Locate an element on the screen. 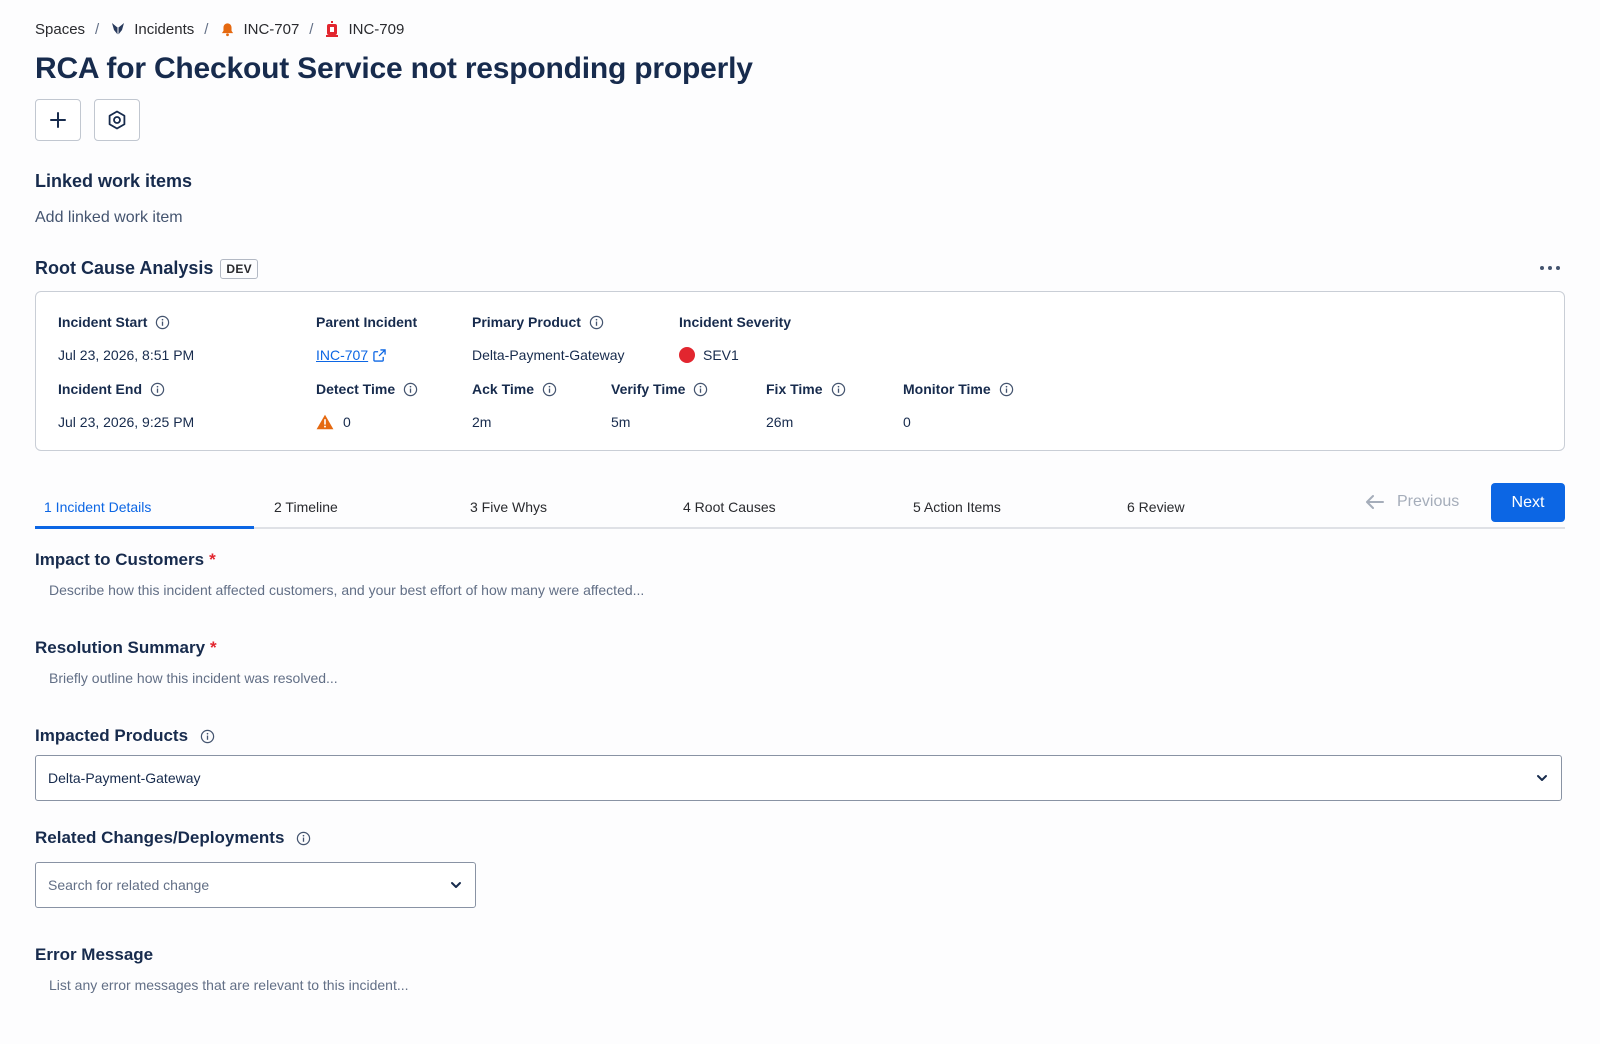  tab-incident-details: 1 Incident Details is located at coordinates (97, 507).